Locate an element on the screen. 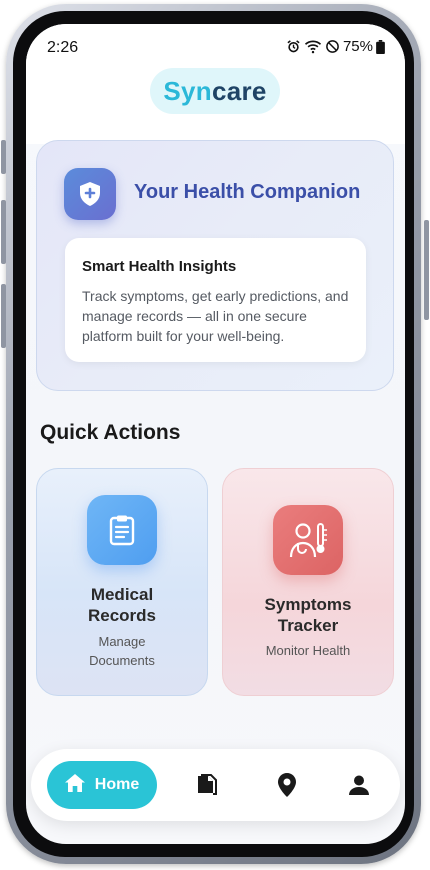 The image size is (430, 870). status-icons: 75% is located at coordinates (335, 46).